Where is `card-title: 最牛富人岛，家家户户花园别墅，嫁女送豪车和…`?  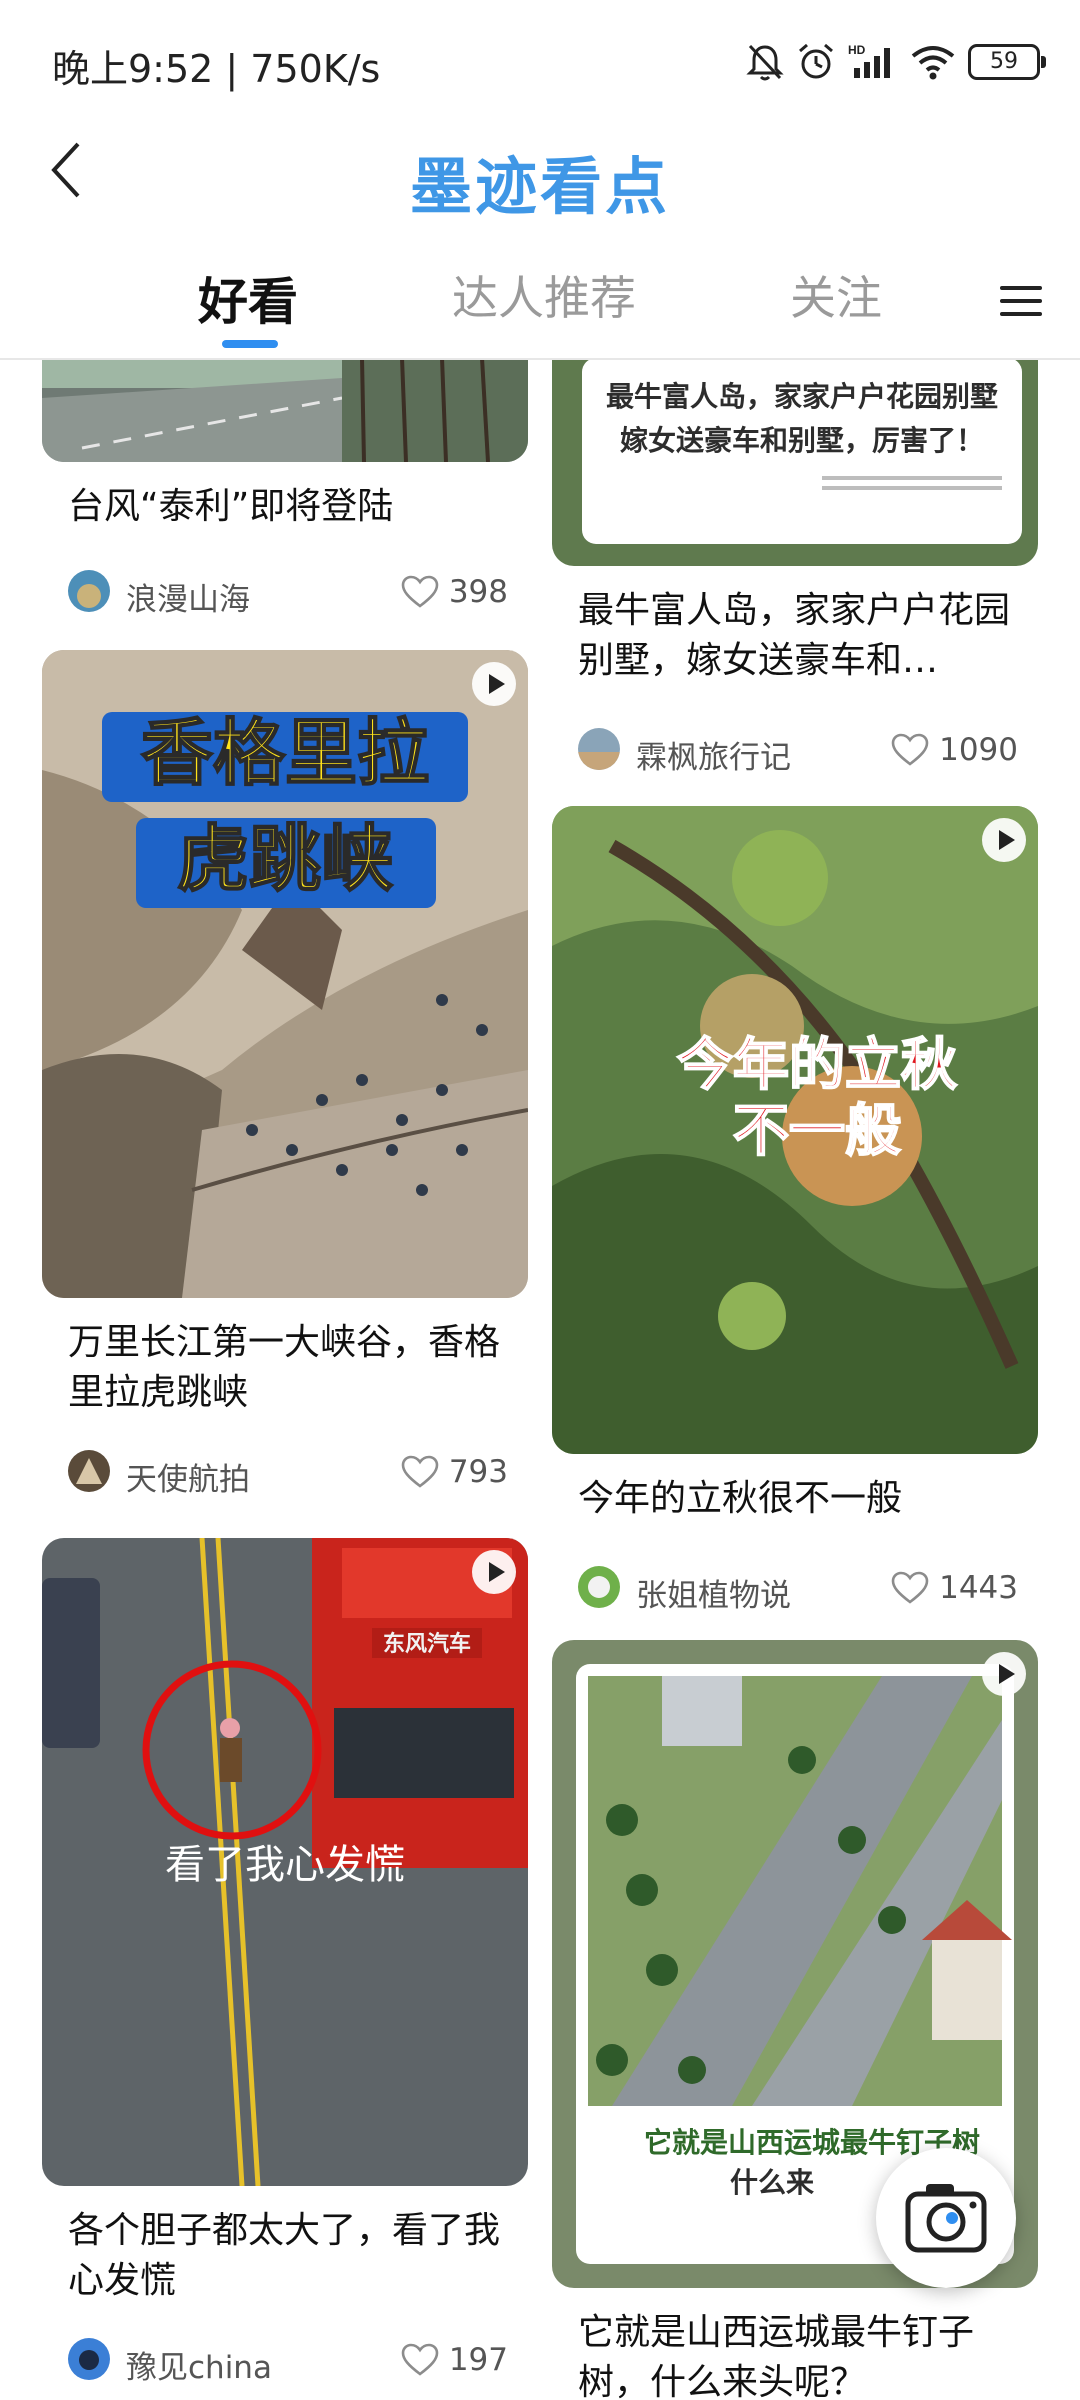
card-title: 最牛富人岛，家家户户花园别墅，嫁女送豪车和… is located at coordinates (794, 635).